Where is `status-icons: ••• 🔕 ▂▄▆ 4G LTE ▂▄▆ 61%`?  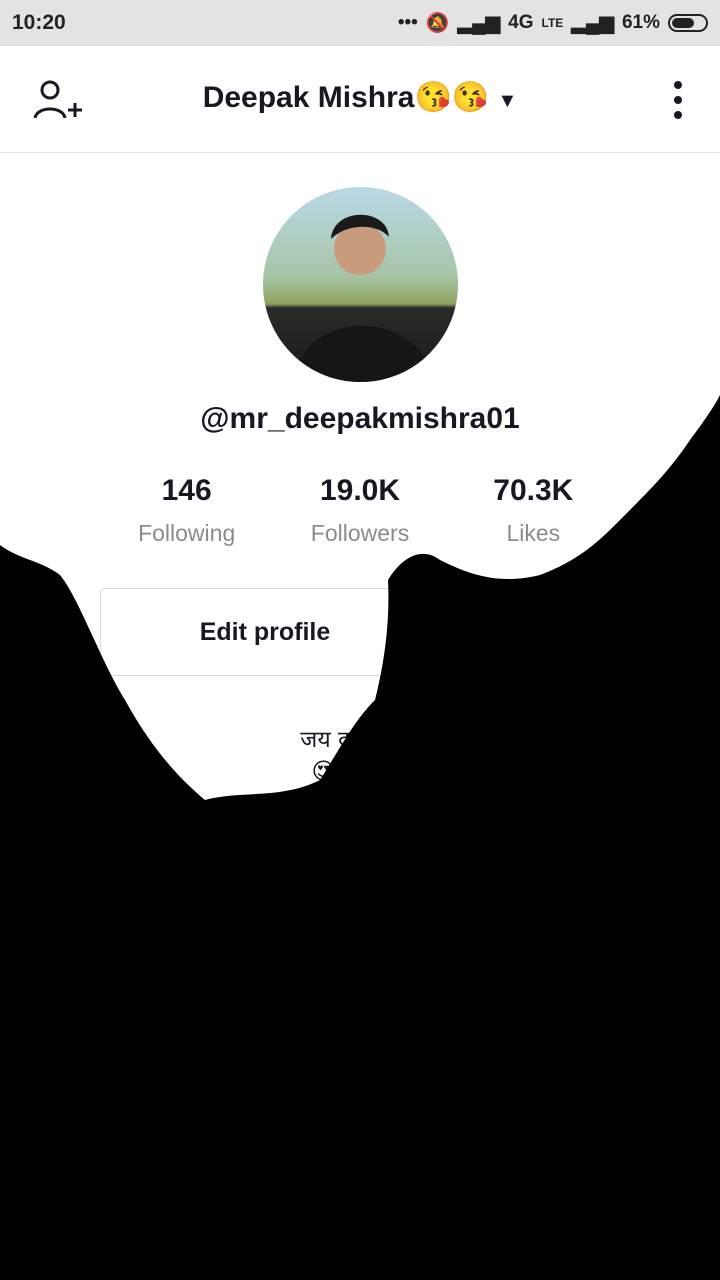
status-icons: ••• 🔕 ▂▄▆ 4G LTE ▂▄▆ 61% is located at coordinates (553, 23).